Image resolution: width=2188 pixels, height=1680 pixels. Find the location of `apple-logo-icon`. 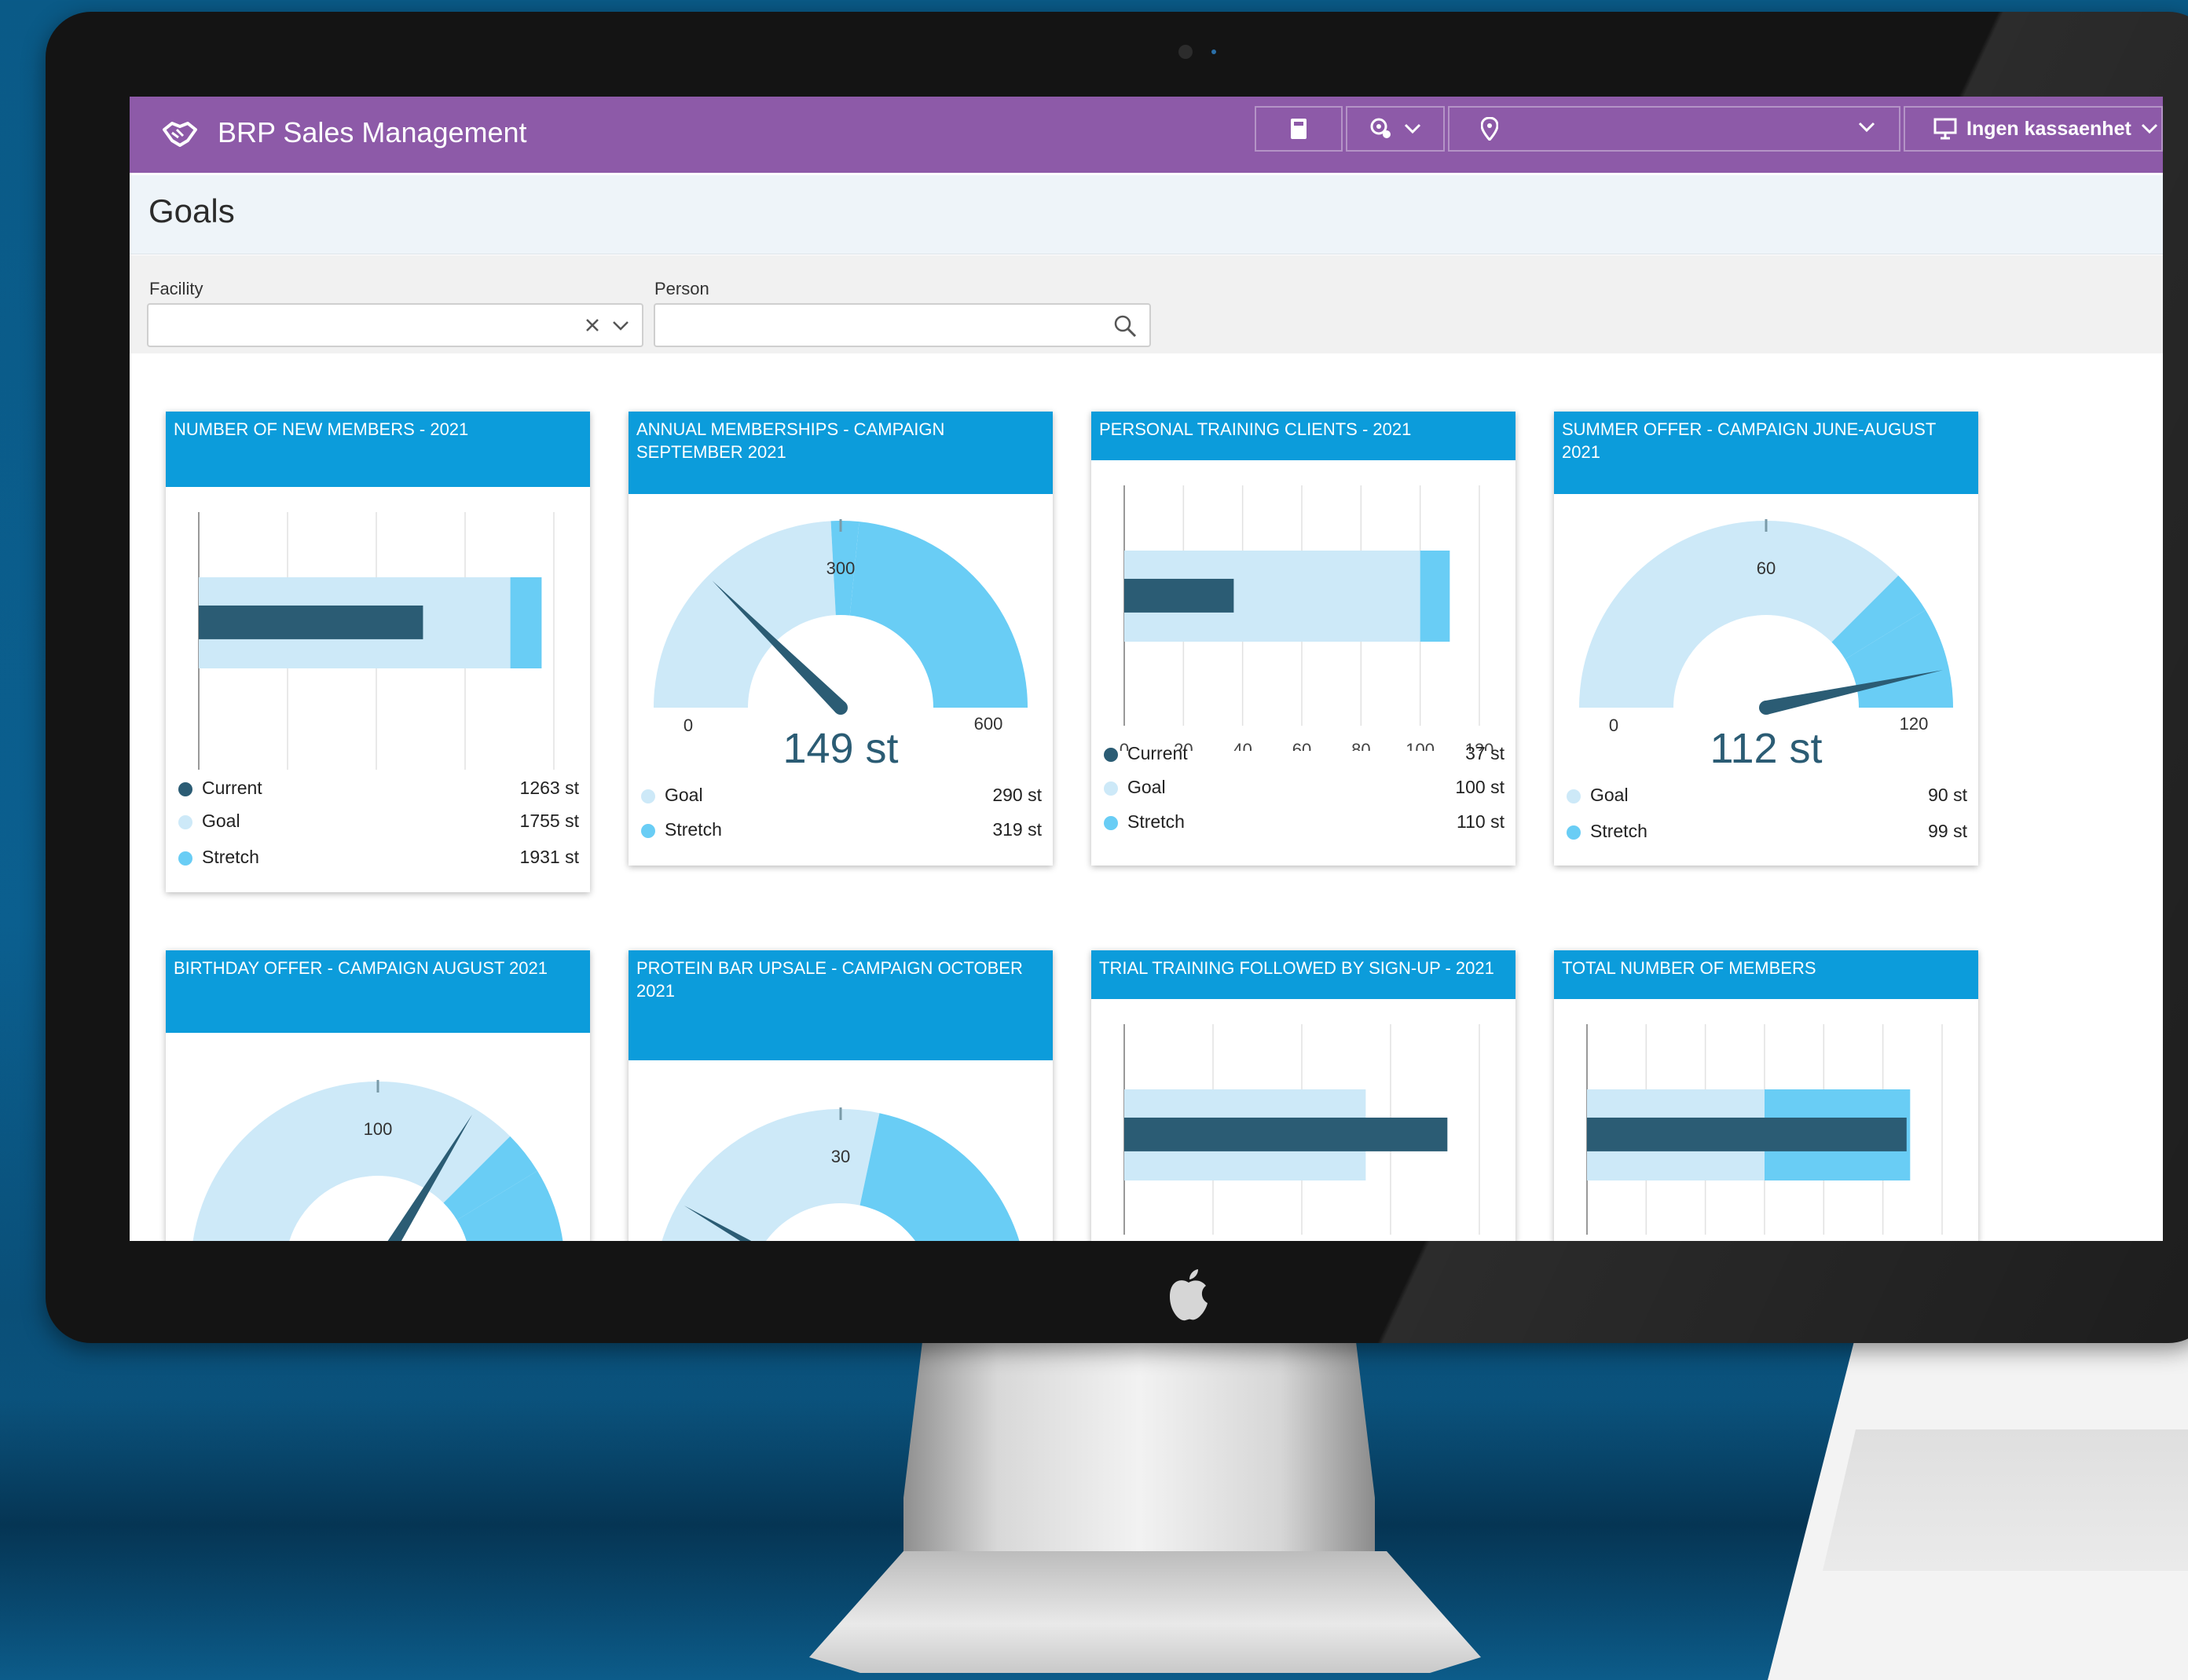

apple-logo-icon is located at coordinates (1189, 1295).